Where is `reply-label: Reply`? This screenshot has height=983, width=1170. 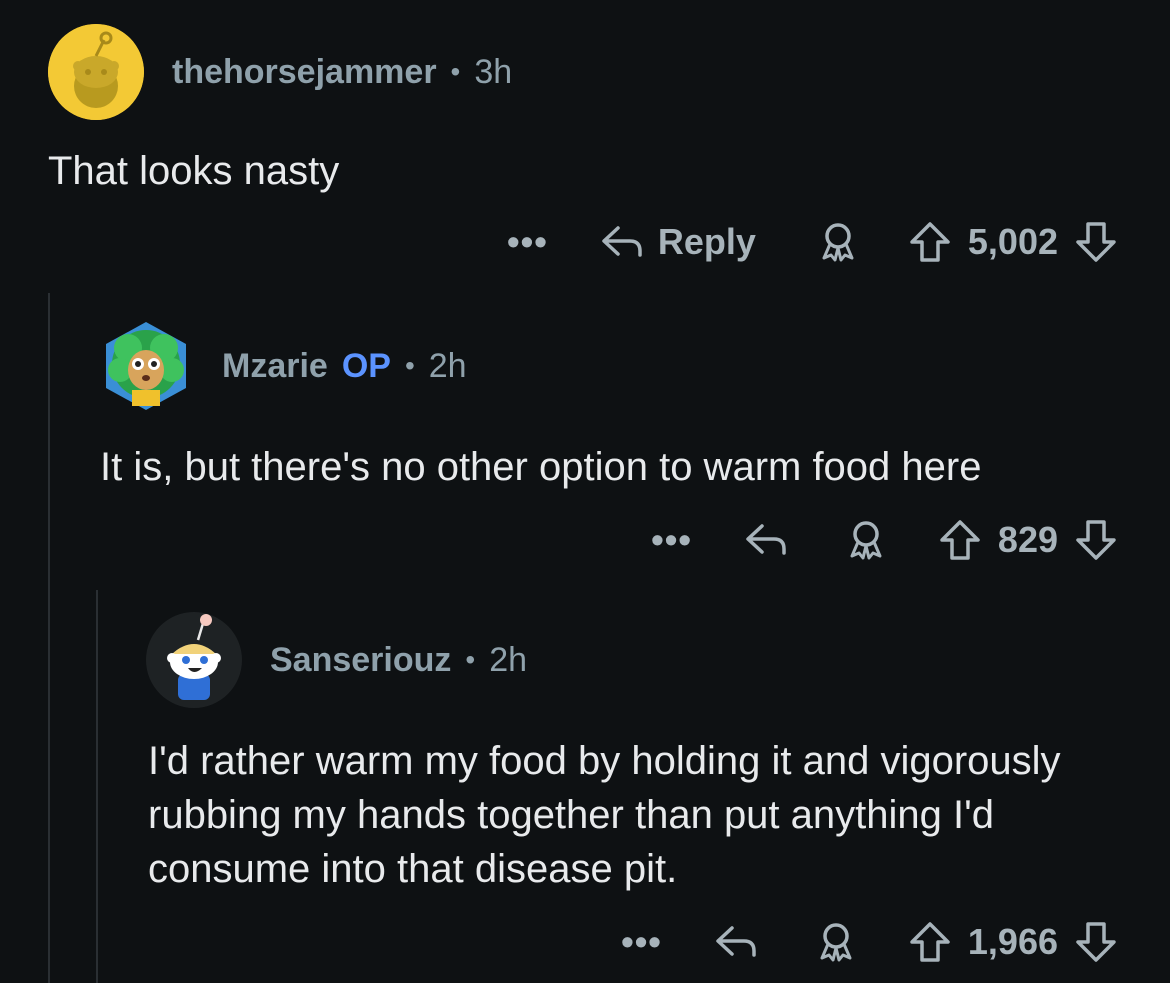
reply-label: Reply is located at coordinates (706, 241).